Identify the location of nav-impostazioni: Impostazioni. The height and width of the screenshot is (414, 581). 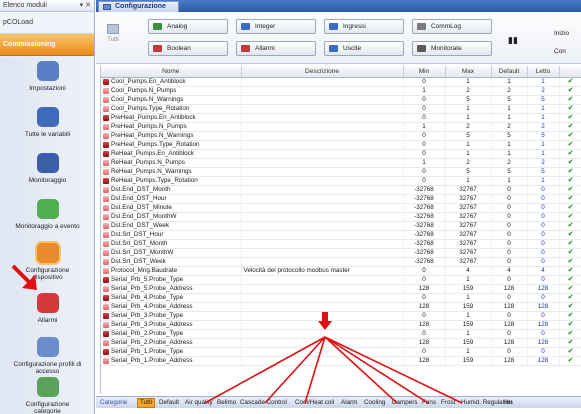
(47, 76).